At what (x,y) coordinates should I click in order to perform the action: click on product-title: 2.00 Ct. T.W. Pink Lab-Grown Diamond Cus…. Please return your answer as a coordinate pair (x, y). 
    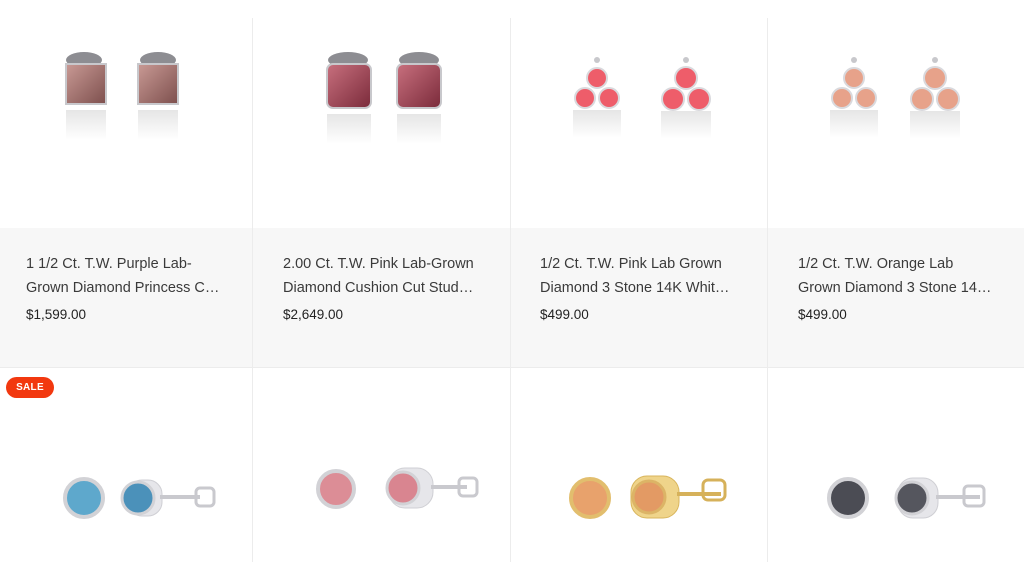
    Looking at the image, I should click on (383, 276).